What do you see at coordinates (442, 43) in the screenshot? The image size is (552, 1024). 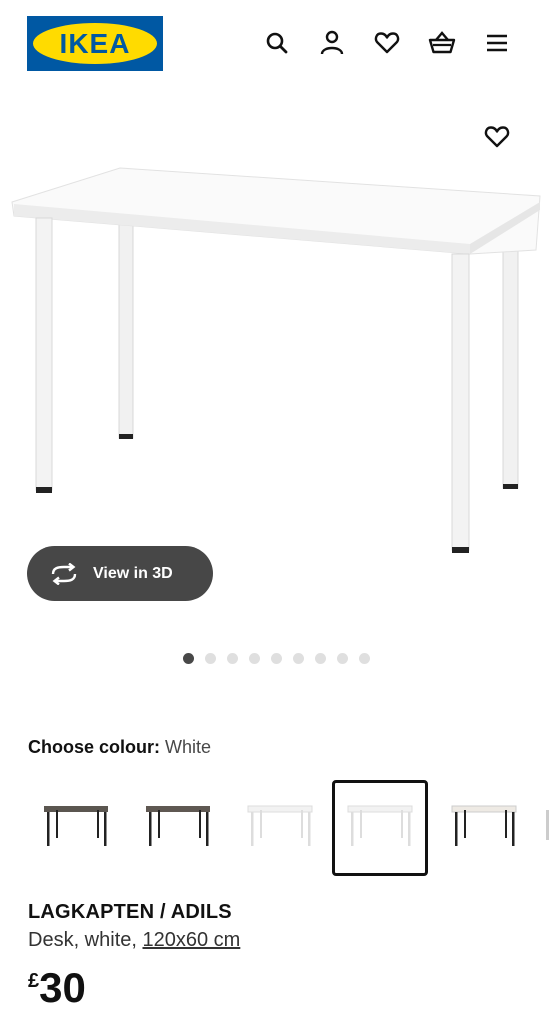 I see `basket-icon` at bounding box center [442, 43].